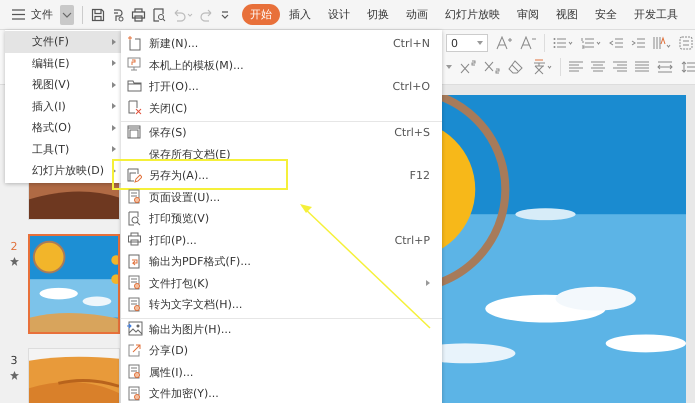 The height and width of the screenshot is (403, 695). Describe the element at coordinates (281, 87) in the screenshot. I see `menu-item: 打开(O)... Ctrl+O` at that location.